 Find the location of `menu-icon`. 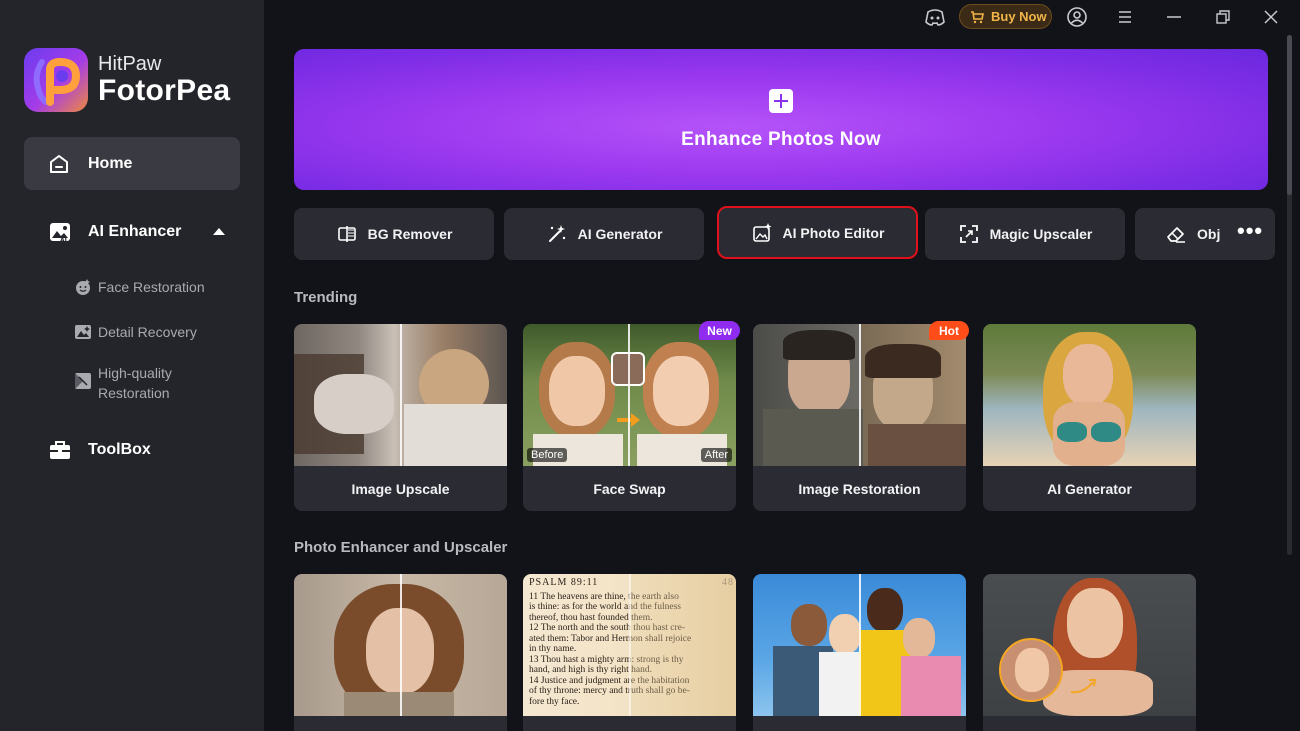

menu-icon is located at coordinates (1125, 17).